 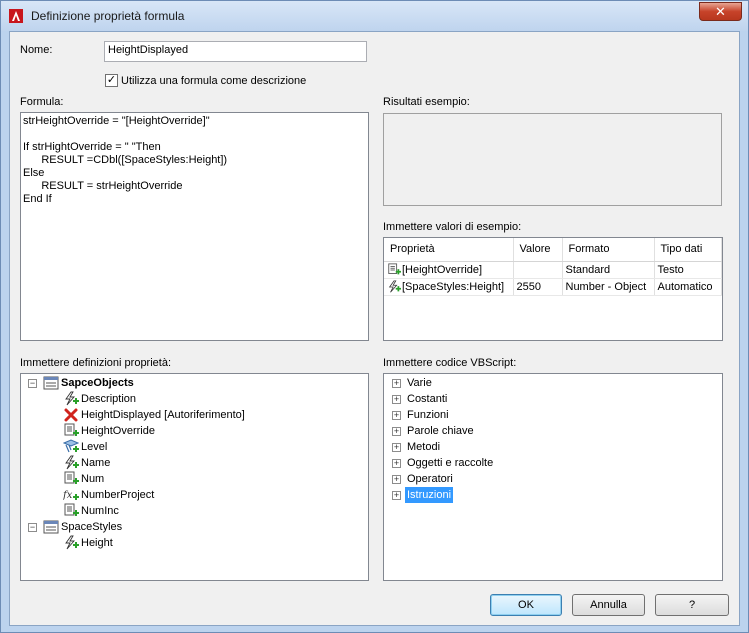 I want to click on title-bar: Definizione proprietà formula ✕, so click(x=374, y=16).